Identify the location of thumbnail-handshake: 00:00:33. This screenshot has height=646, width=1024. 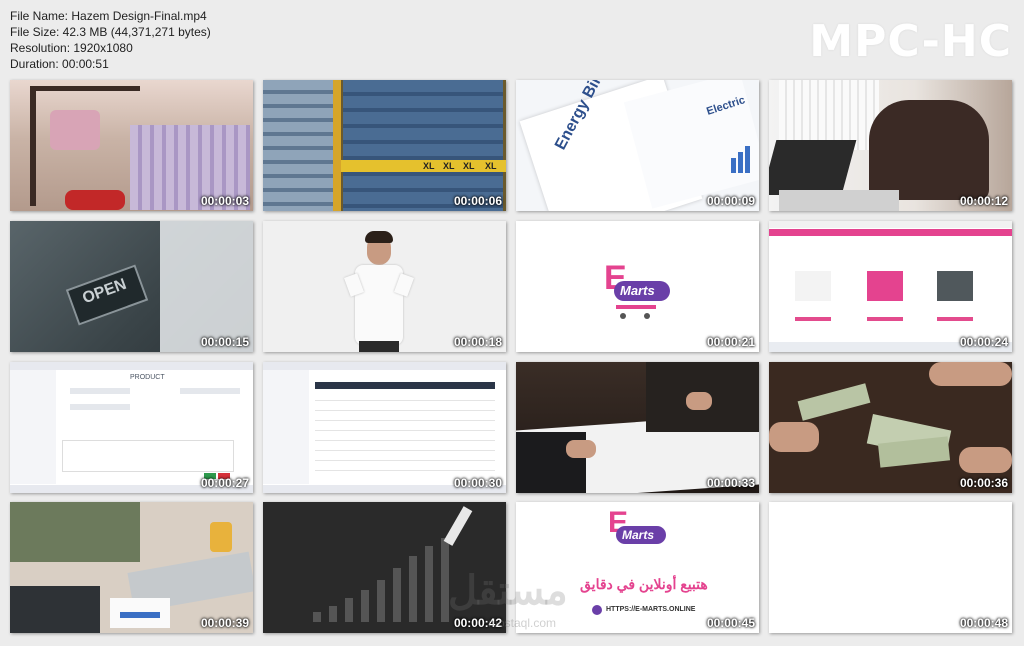
(637, 427).